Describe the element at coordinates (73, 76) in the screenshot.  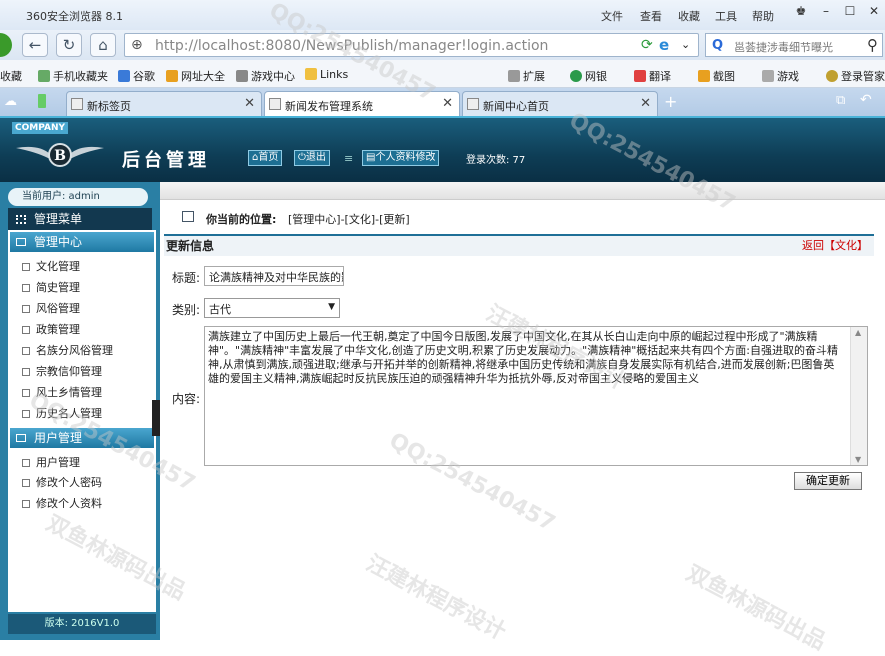
I see `bookmark-mobile: 手机收藏夹` at that location.